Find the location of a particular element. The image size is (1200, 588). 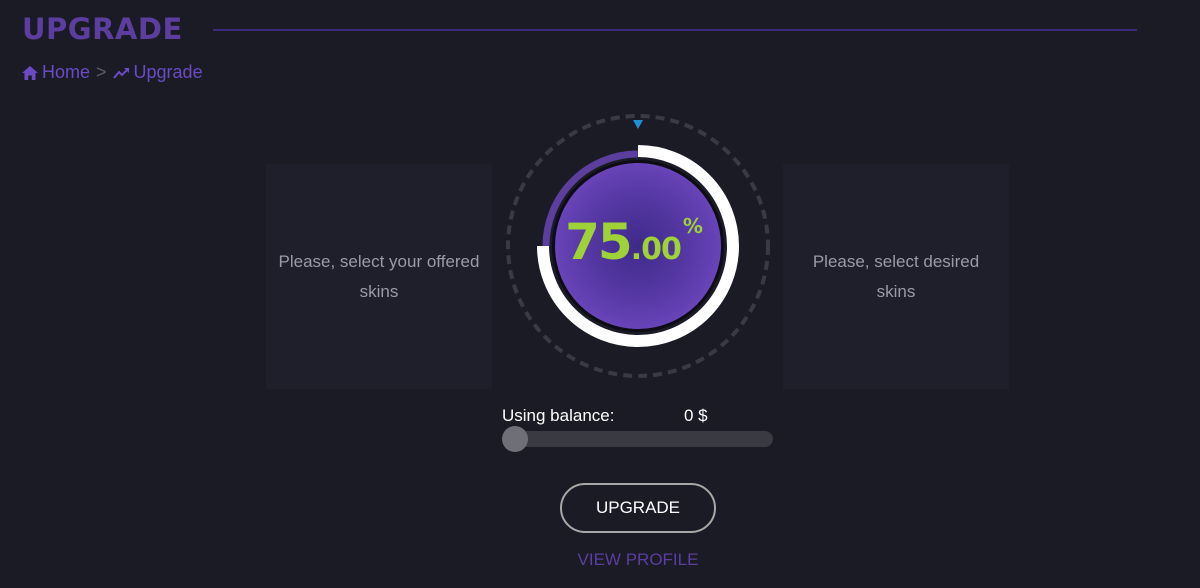

chance-integer: 75 is located at coordinates (599, 242).